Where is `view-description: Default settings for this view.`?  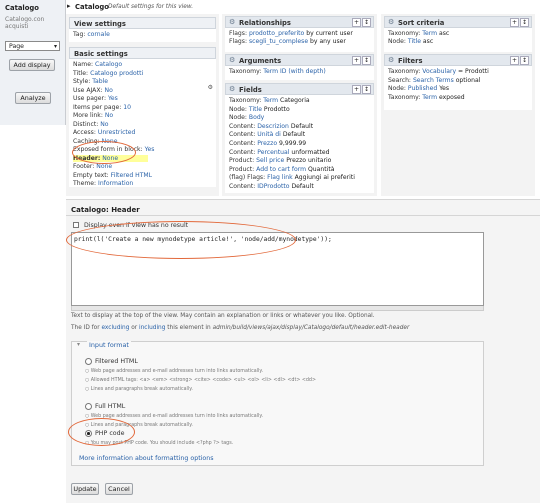
view-description: Default settings for this view. is located at coordinates (151, 6).